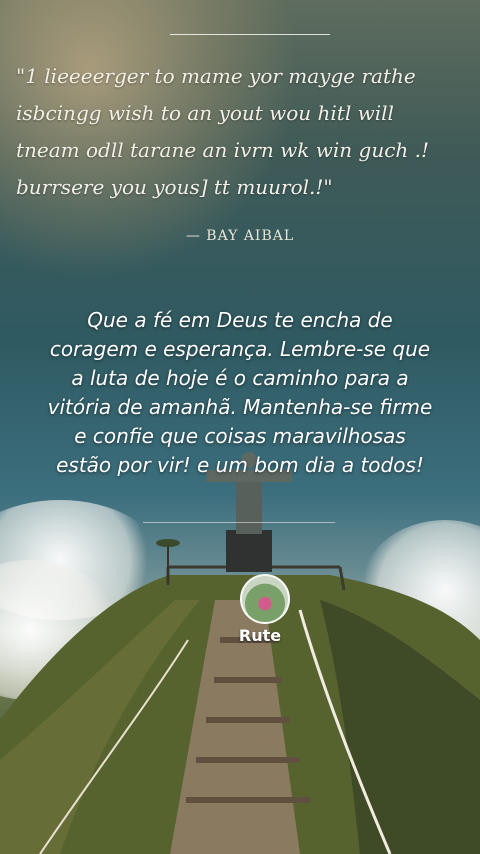 This screenshot has height=854, width=480. What do you see at coordinates (205, 113) in the screenshot?
I see `quote-line: isbcingg wish to an yout wou hitl will` at bounding box center [205, 113].